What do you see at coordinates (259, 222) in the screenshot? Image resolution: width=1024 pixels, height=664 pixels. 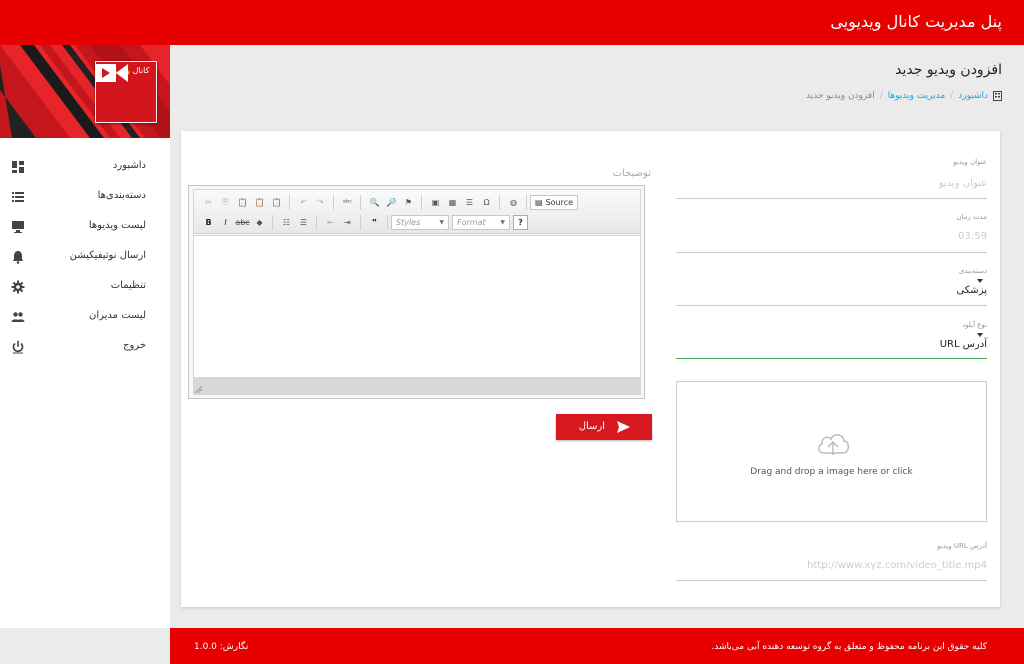 I see `remove-format-icon: ◆` at bounding box center [259, 222].